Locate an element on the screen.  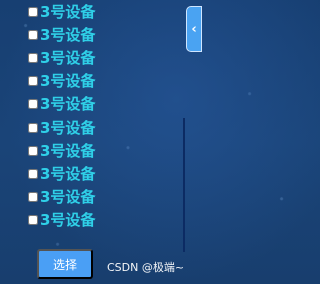
chevron-left-icon: ‹ is located at coordinates (194, 29).